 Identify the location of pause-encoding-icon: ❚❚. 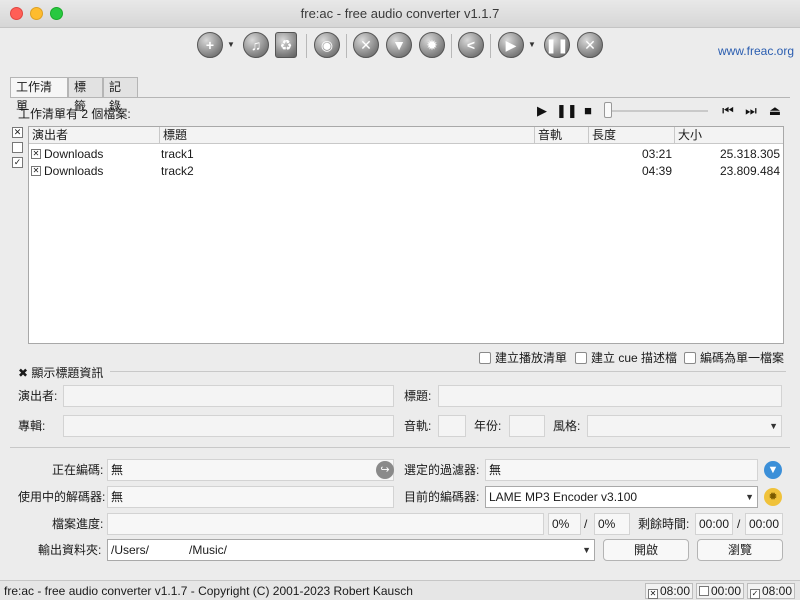
(557, 45).